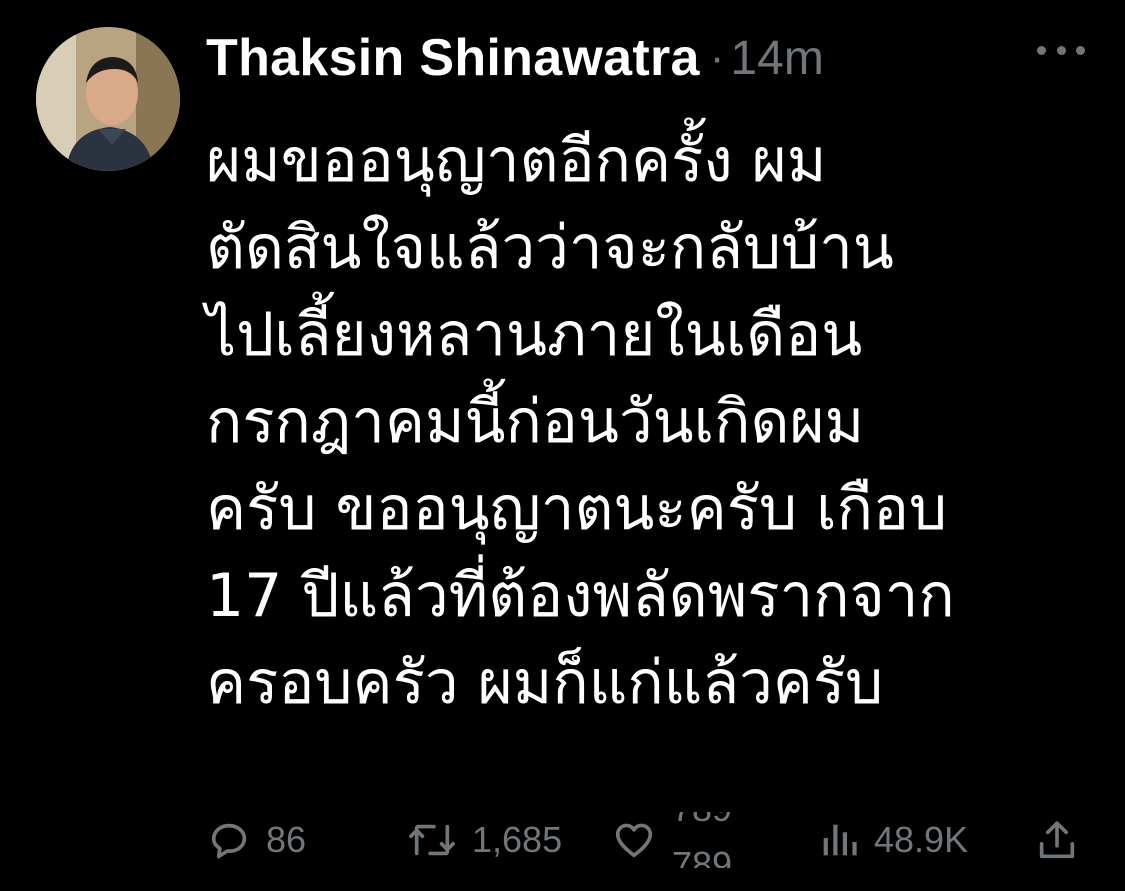 The width and height of the screenshot is (1125, 891). Describe the element at coordinates (840, 840) in the screenshot. I see `views-icon` at that location.